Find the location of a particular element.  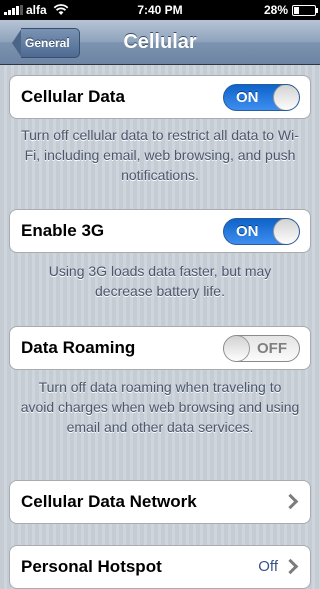

status-left: alfa is located at coordinates (36, 10).